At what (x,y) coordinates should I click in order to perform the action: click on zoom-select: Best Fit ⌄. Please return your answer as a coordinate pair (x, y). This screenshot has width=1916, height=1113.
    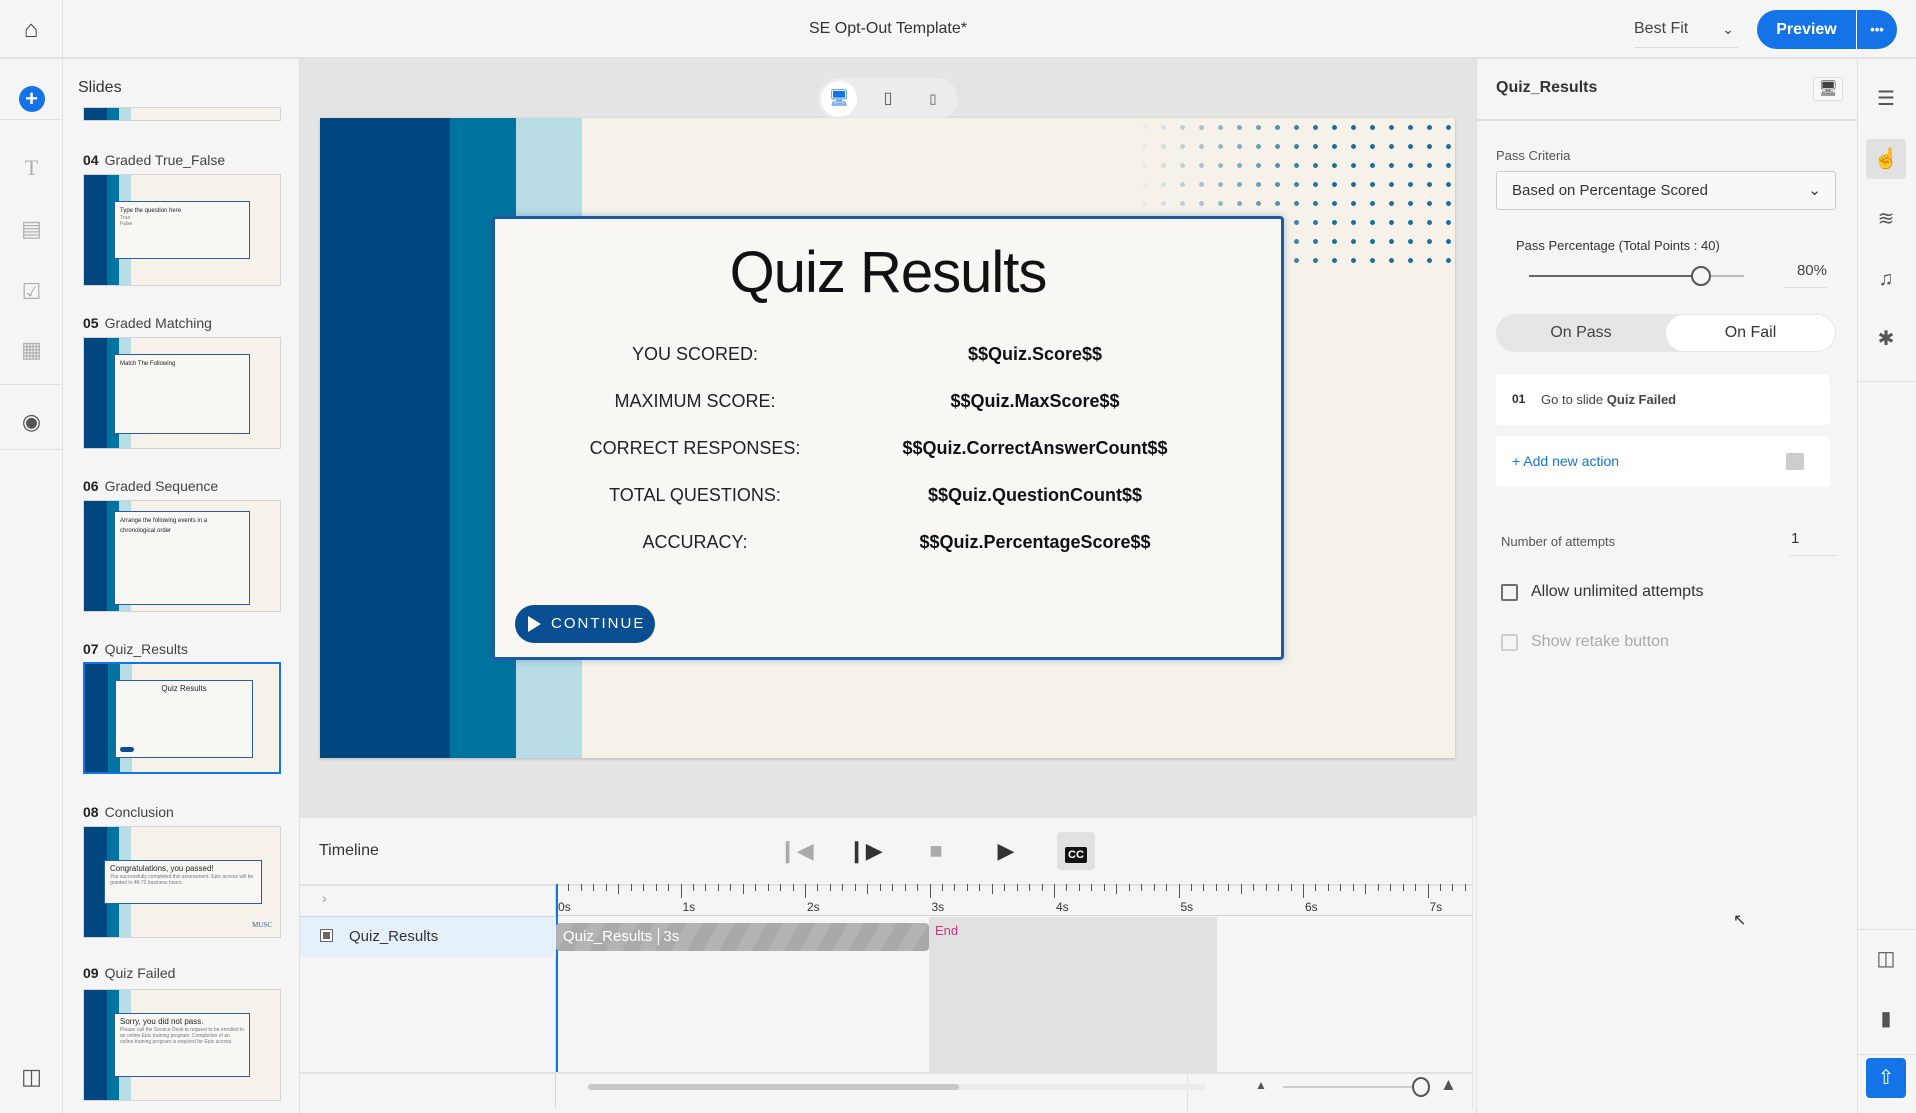
    Looking at the image, I should click on (1686, 29).